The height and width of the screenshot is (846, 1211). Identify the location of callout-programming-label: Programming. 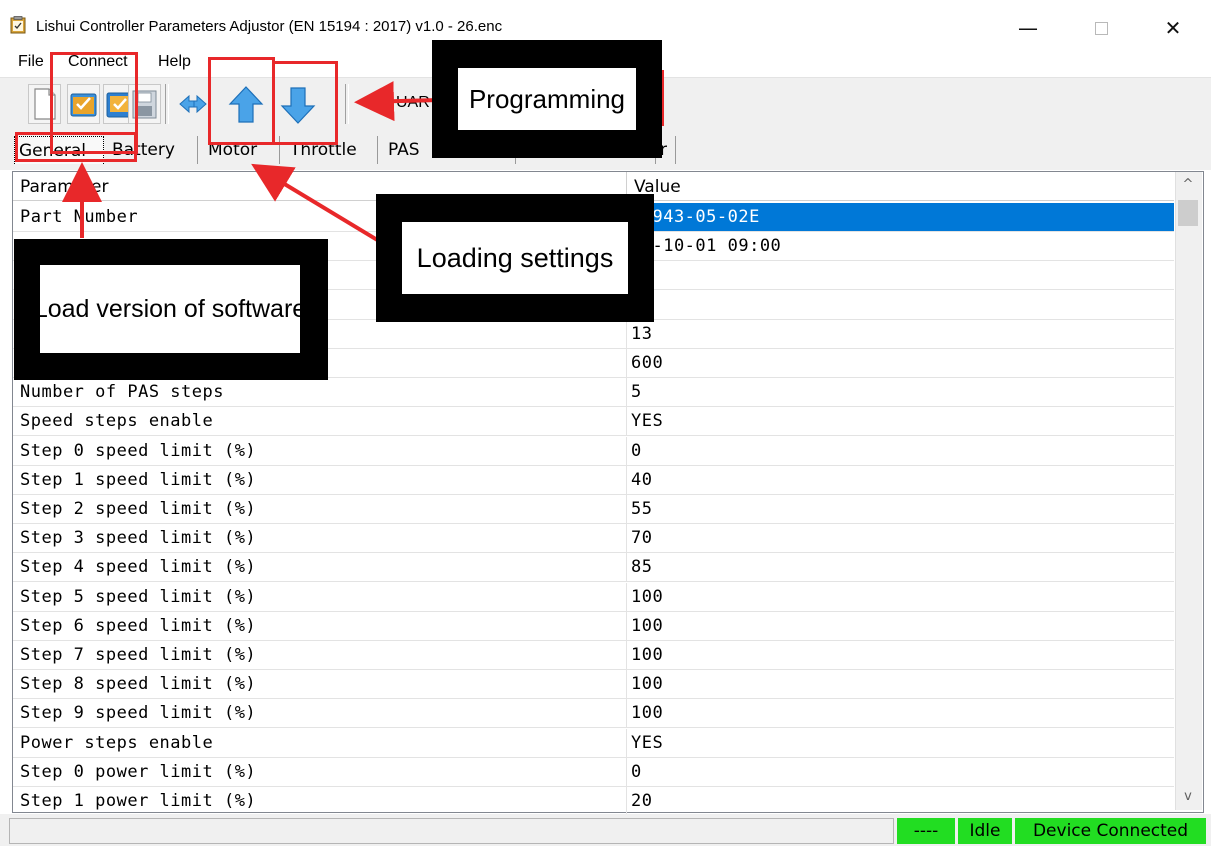
(547, 99).